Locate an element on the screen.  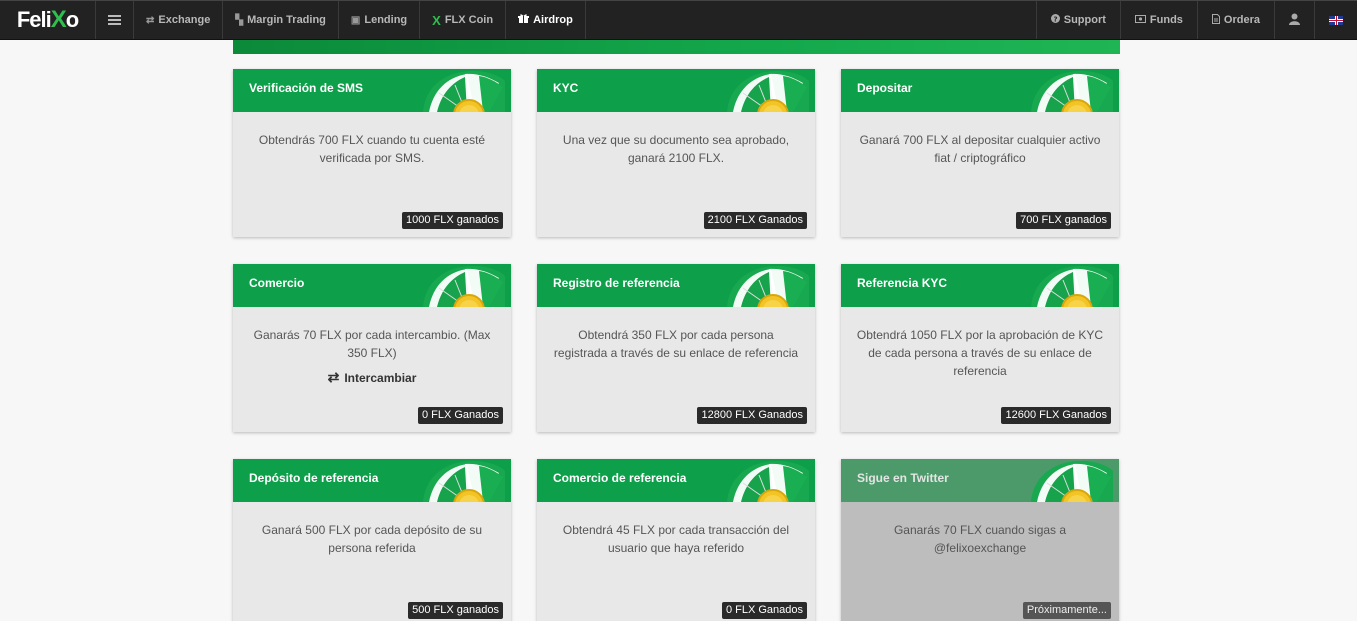
exchange-icon: ⇄ is located at coordinates (150, 20).